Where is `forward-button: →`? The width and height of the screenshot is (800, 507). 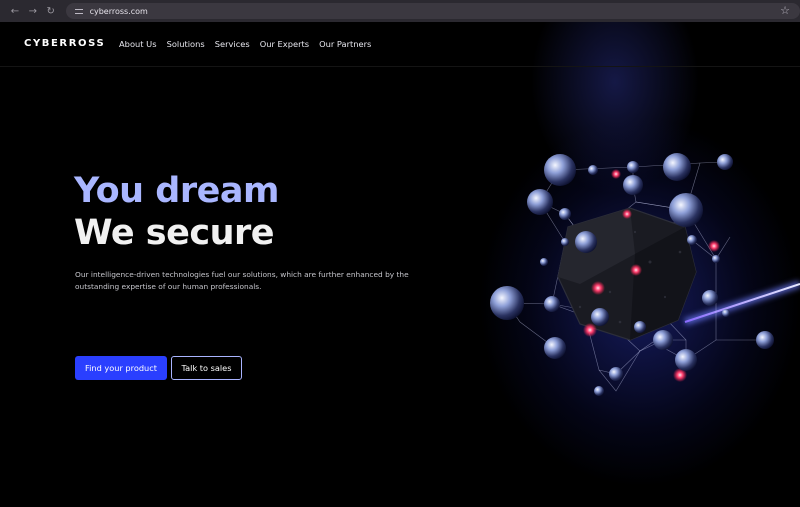
forward-button: → is located at coordinates (33, 11).